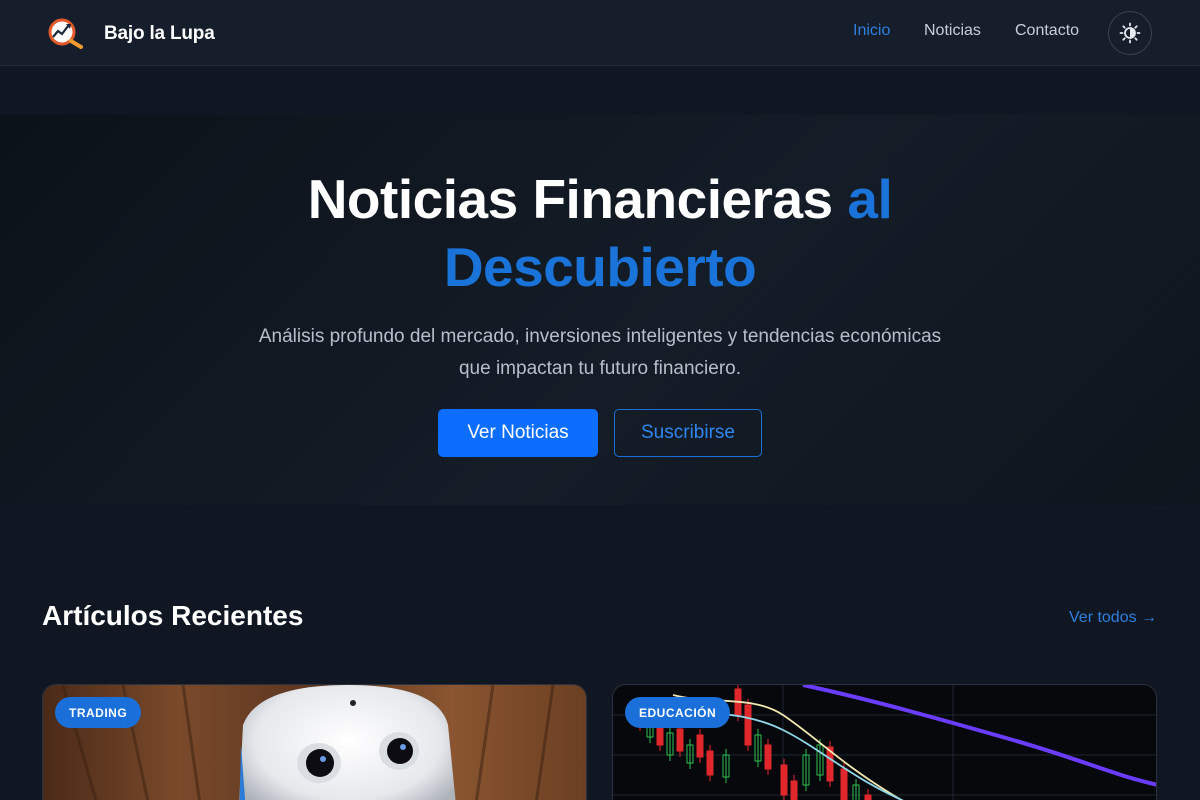  What do you see at coordinates (599, 368) in the screenshot?
I see `hero-subtitle-line2: que impactan tu futuro financiero.` at bounding box center [599, 368].